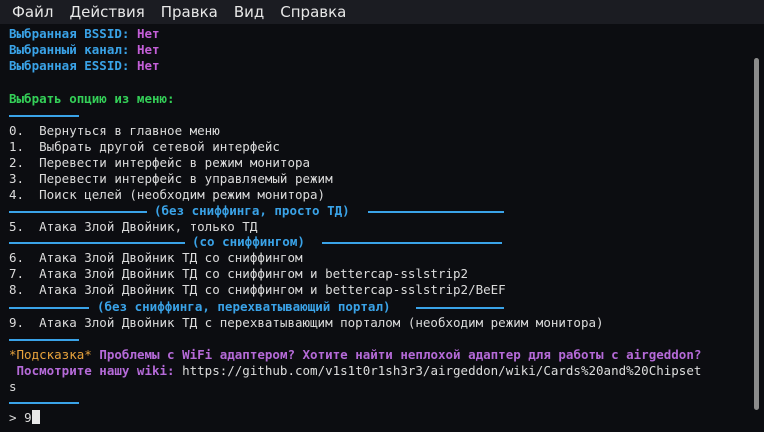 This screenshot has height=432, width=764. Describe the element at coordinates (13, 386) in the screenshot. I see `wiki-url-wrap: s` at that location.